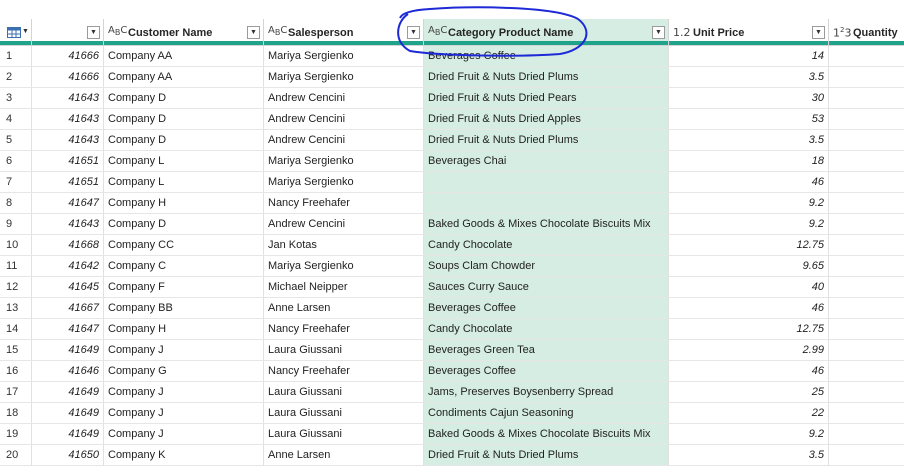 The image size is (904, 472). Describe the element at coordinates (16, 329) in the screenshot. I see `row-number: 14` at that location.